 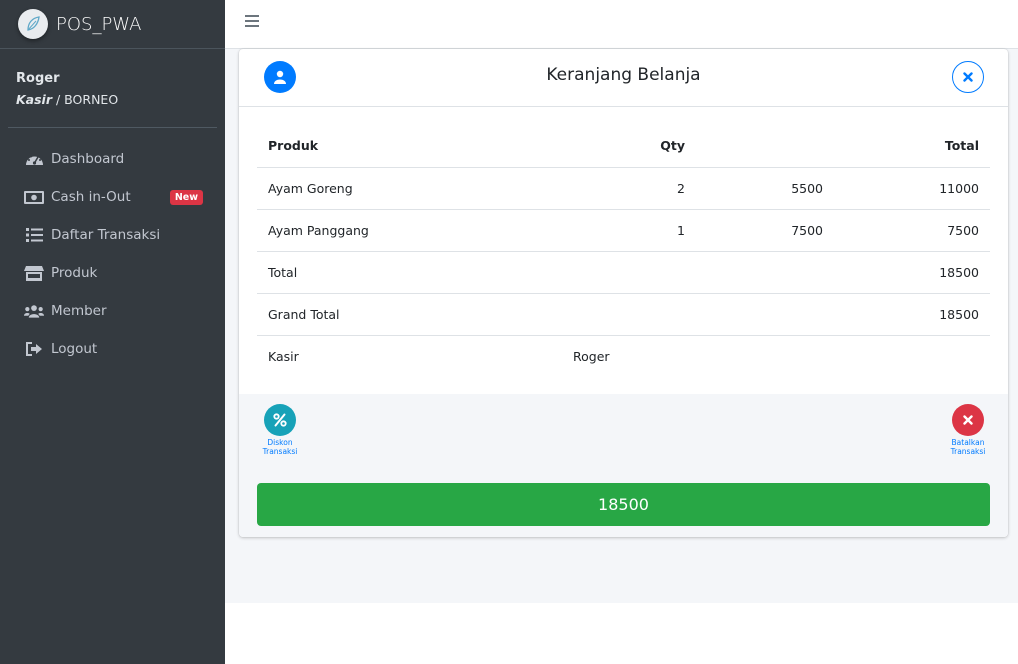 I want to click on brand-logo-icon, so click(x=33, y=24).